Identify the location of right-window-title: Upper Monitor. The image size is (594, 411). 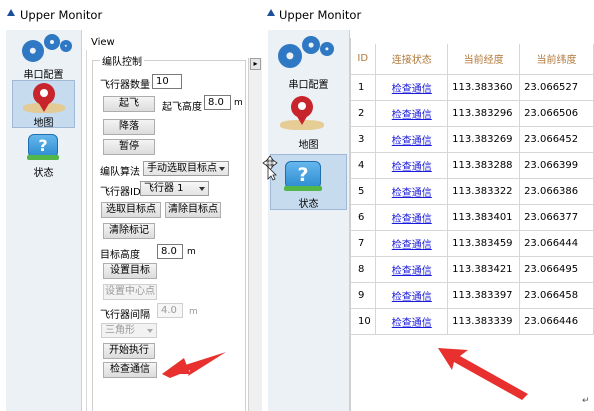
(320, 15).